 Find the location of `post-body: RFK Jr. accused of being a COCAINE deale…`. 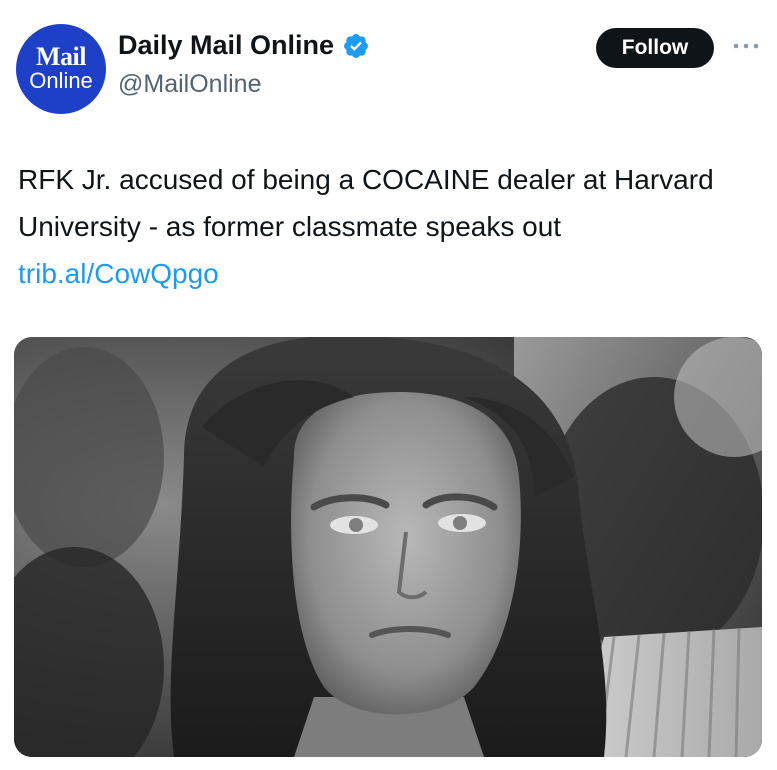

post-body: RFK Jr. accused of being a COCAINE deale… is located at coordinates (366, 203).